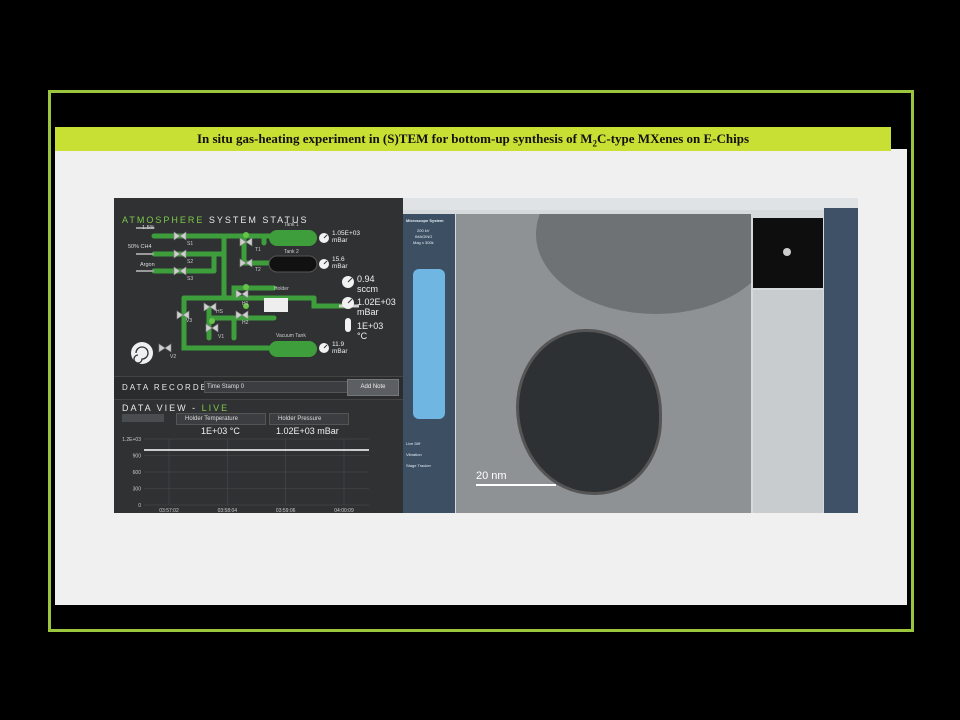 Image resolution: width=960 pixels, height=720 pixels. What do you see at coordinates (376, 307) in the screenshot?
I see `holder-pressure-value: 1.02E+03 mBar` at bounding box center [376, 307].